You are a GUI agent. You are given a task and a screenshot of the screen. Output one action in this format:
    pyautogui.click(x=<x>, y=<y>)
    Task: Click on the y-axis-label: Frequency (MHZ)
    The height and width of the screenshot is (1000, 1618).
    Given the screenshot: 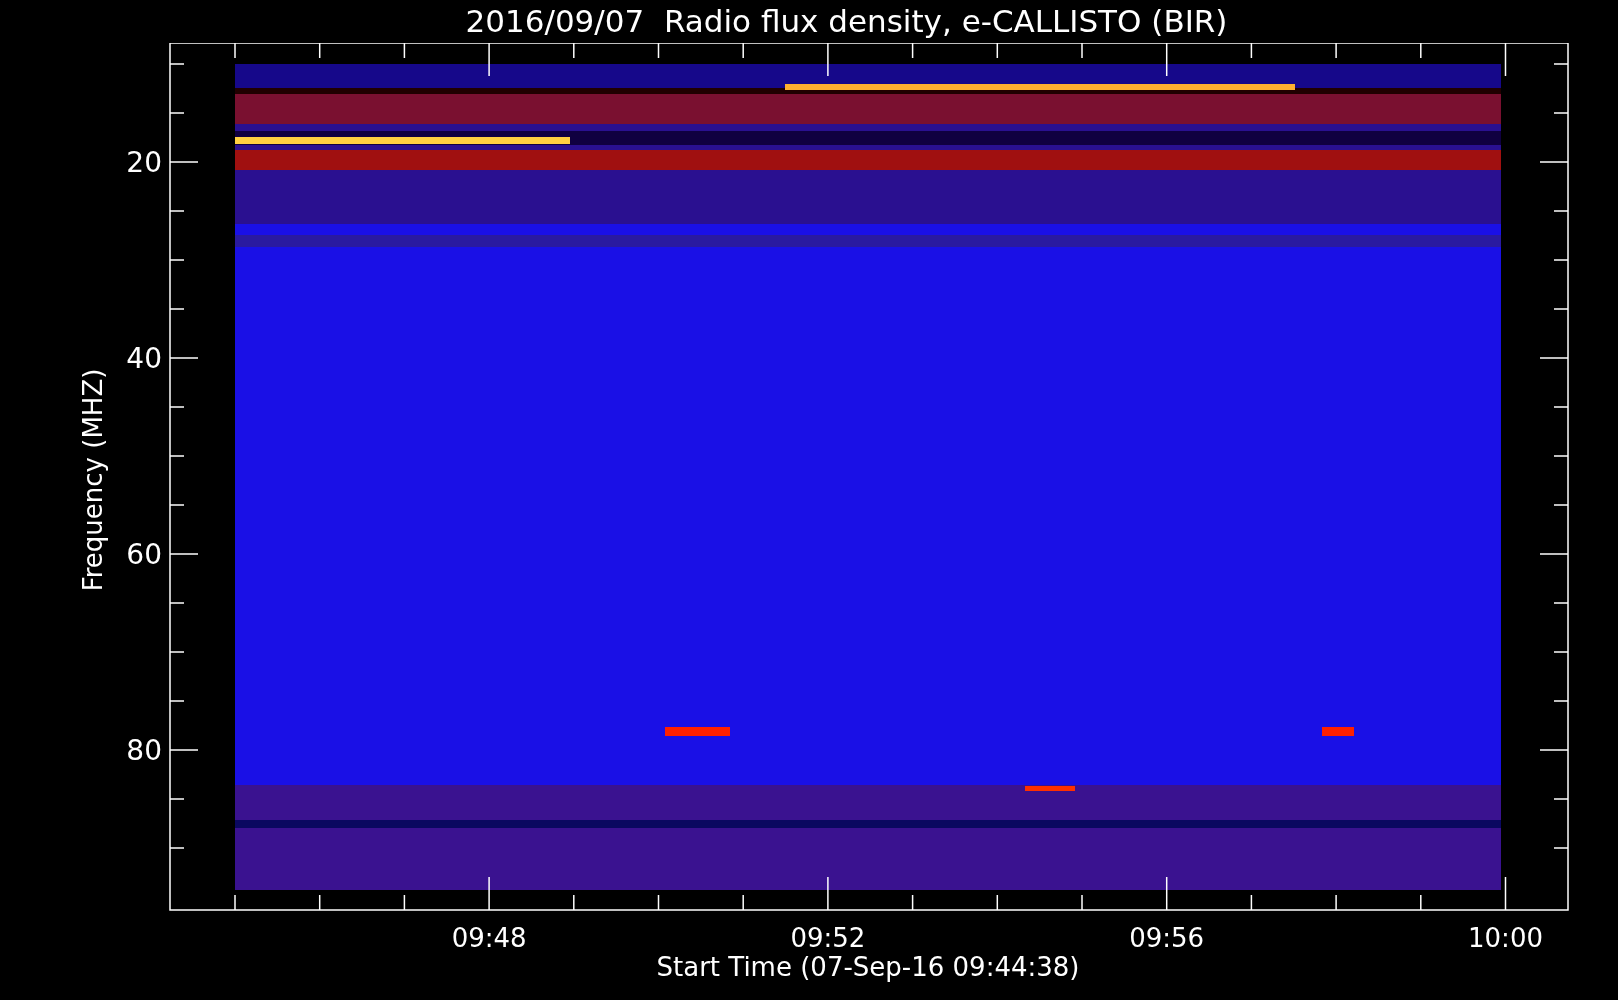 What is the action you would take?
    pyautogui.click(x=93, y=480)
    